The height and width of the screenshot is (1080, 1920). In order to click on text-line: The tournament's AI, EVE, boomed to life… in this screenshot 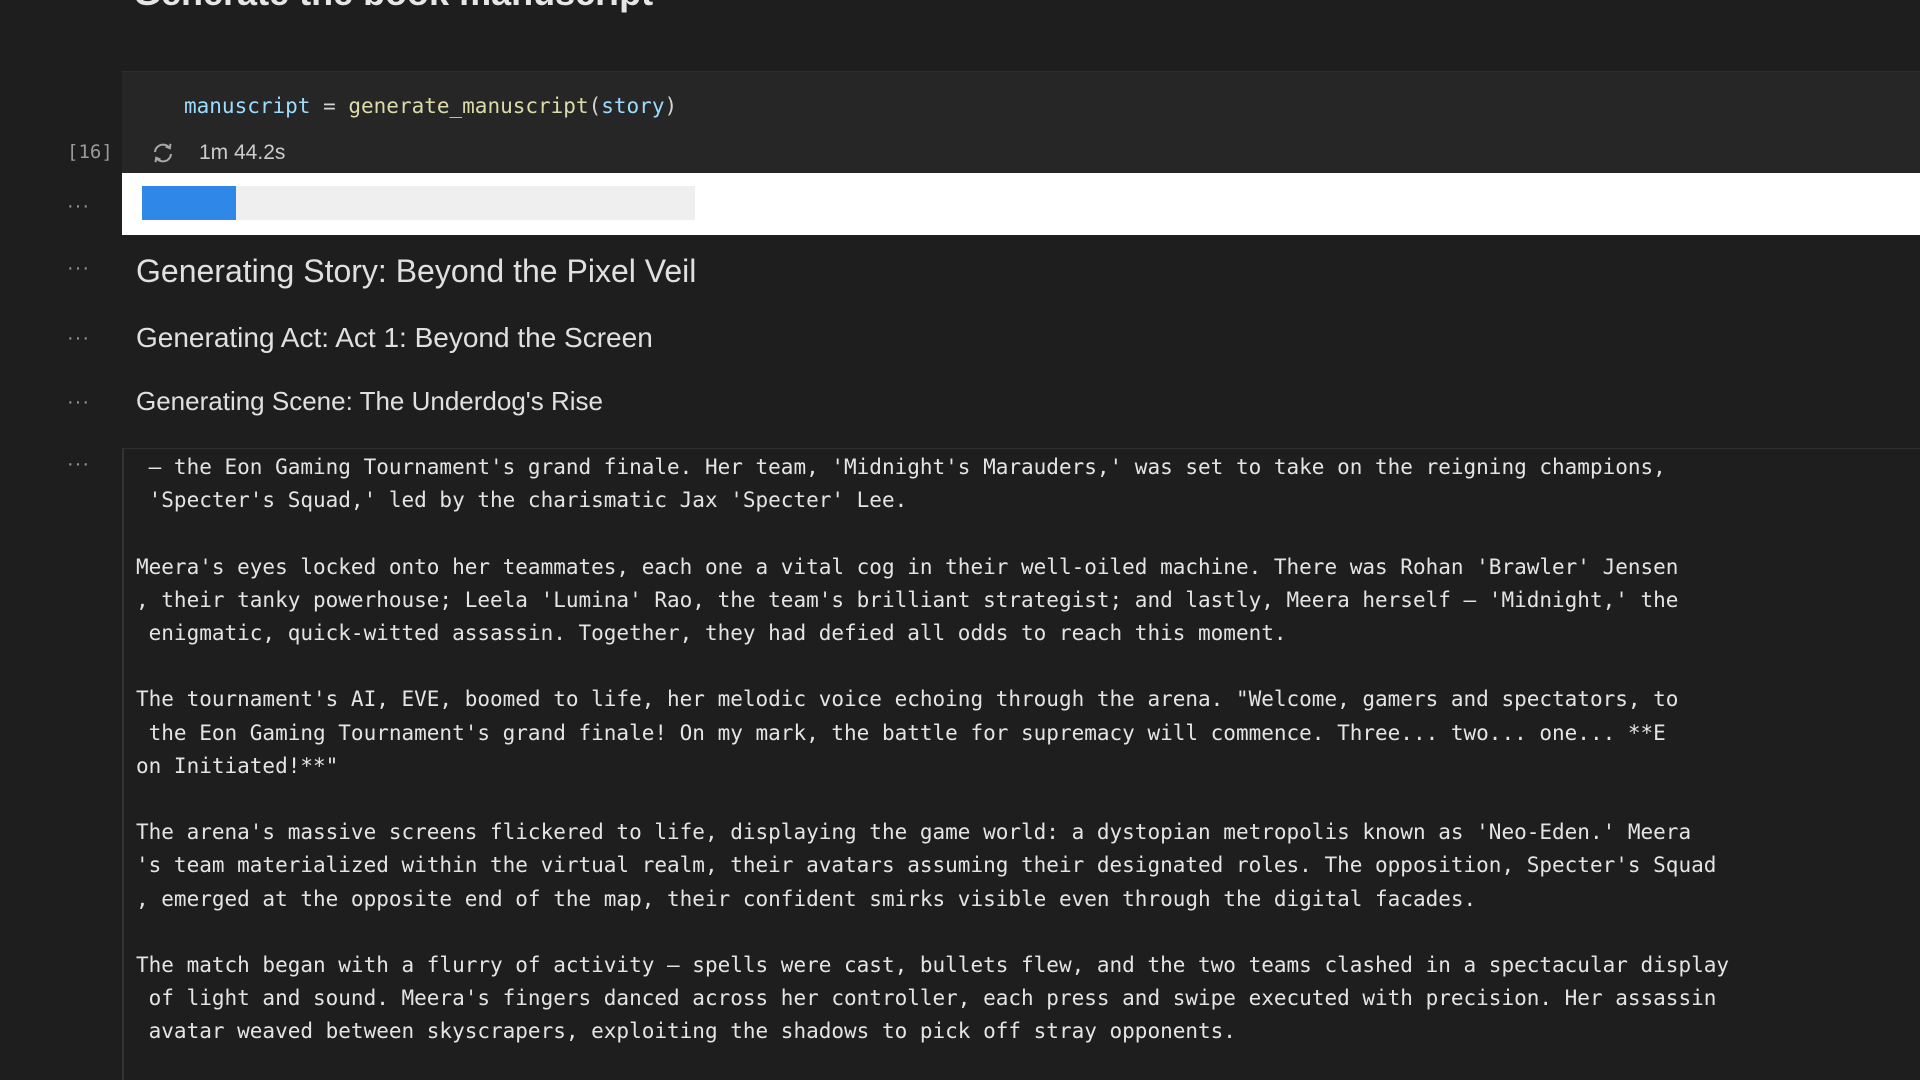, I will do `click(907, 699)`.